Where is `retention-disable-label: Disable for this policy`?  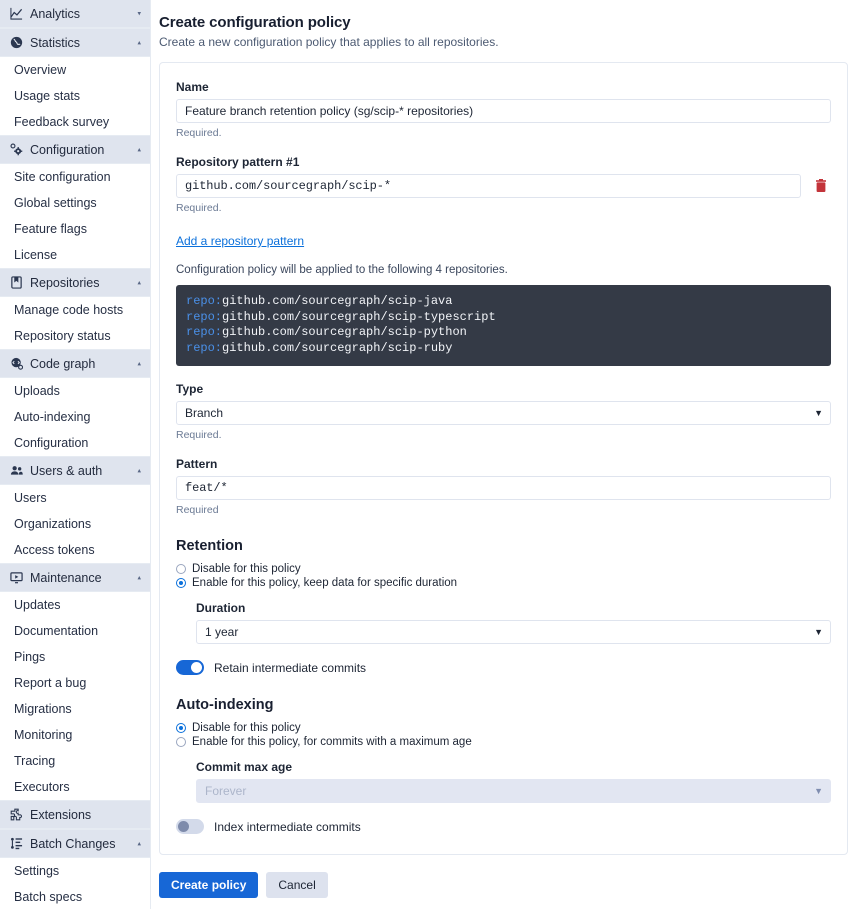
retention-disable-label: Disable for this policy is located at coordinates (246, 569).